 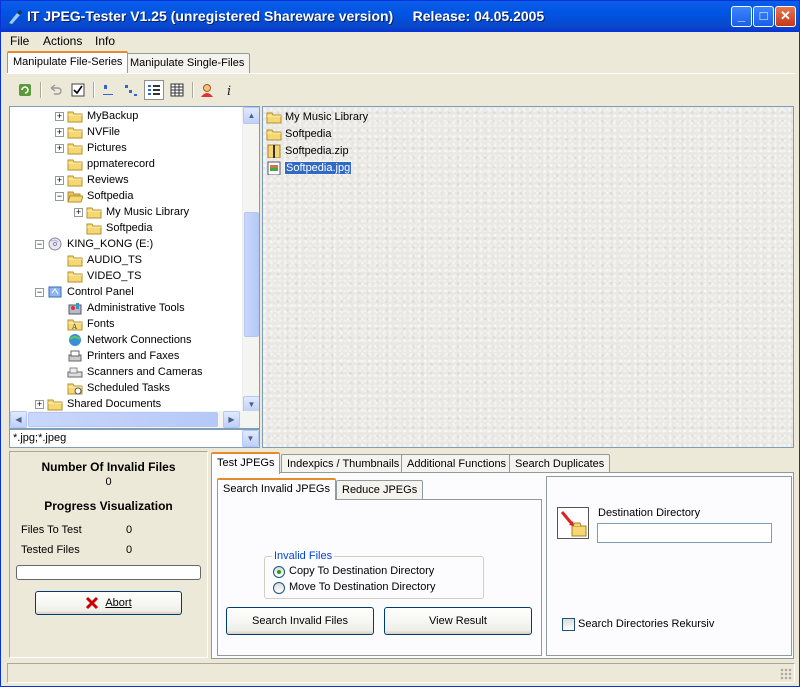 I want to click on tree-vertical-scrollbar: ▲ ▼, so click(x=250, y=260).